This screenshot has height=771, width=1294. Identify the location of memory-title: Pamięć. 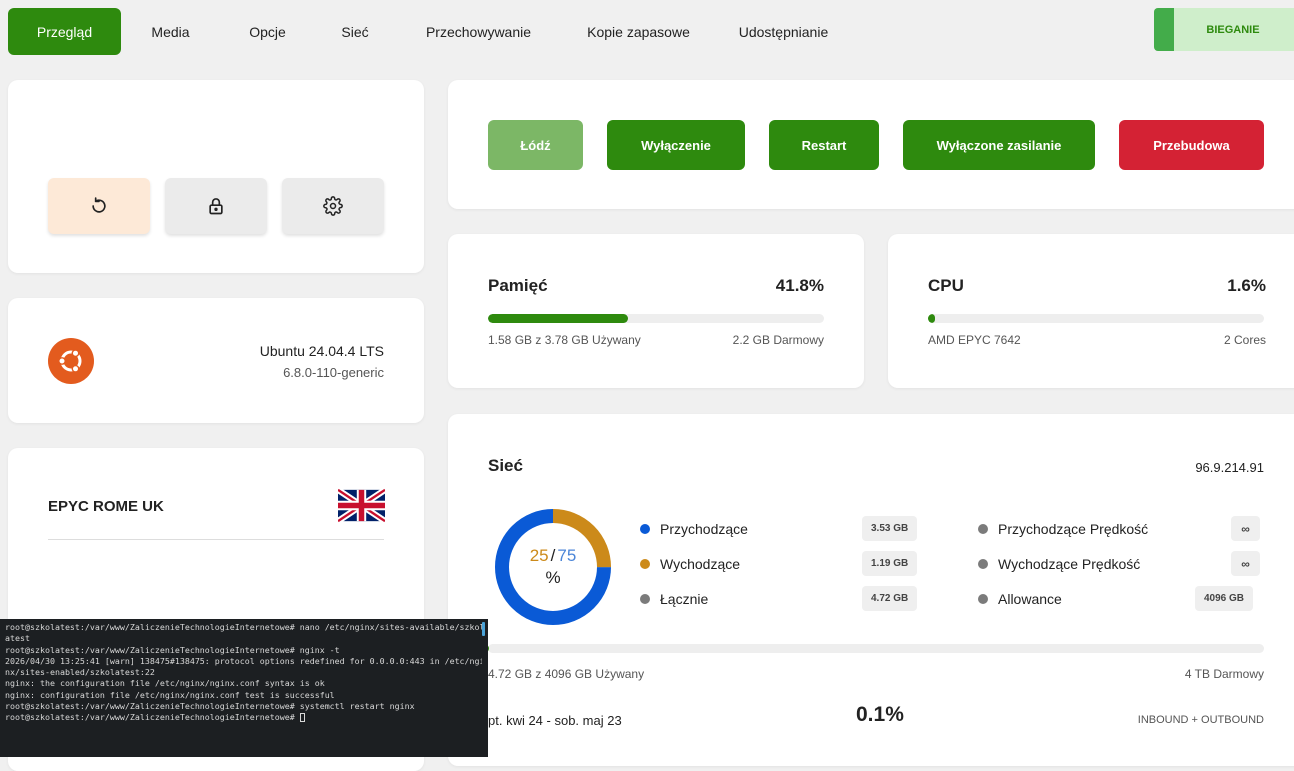
(518, 285).